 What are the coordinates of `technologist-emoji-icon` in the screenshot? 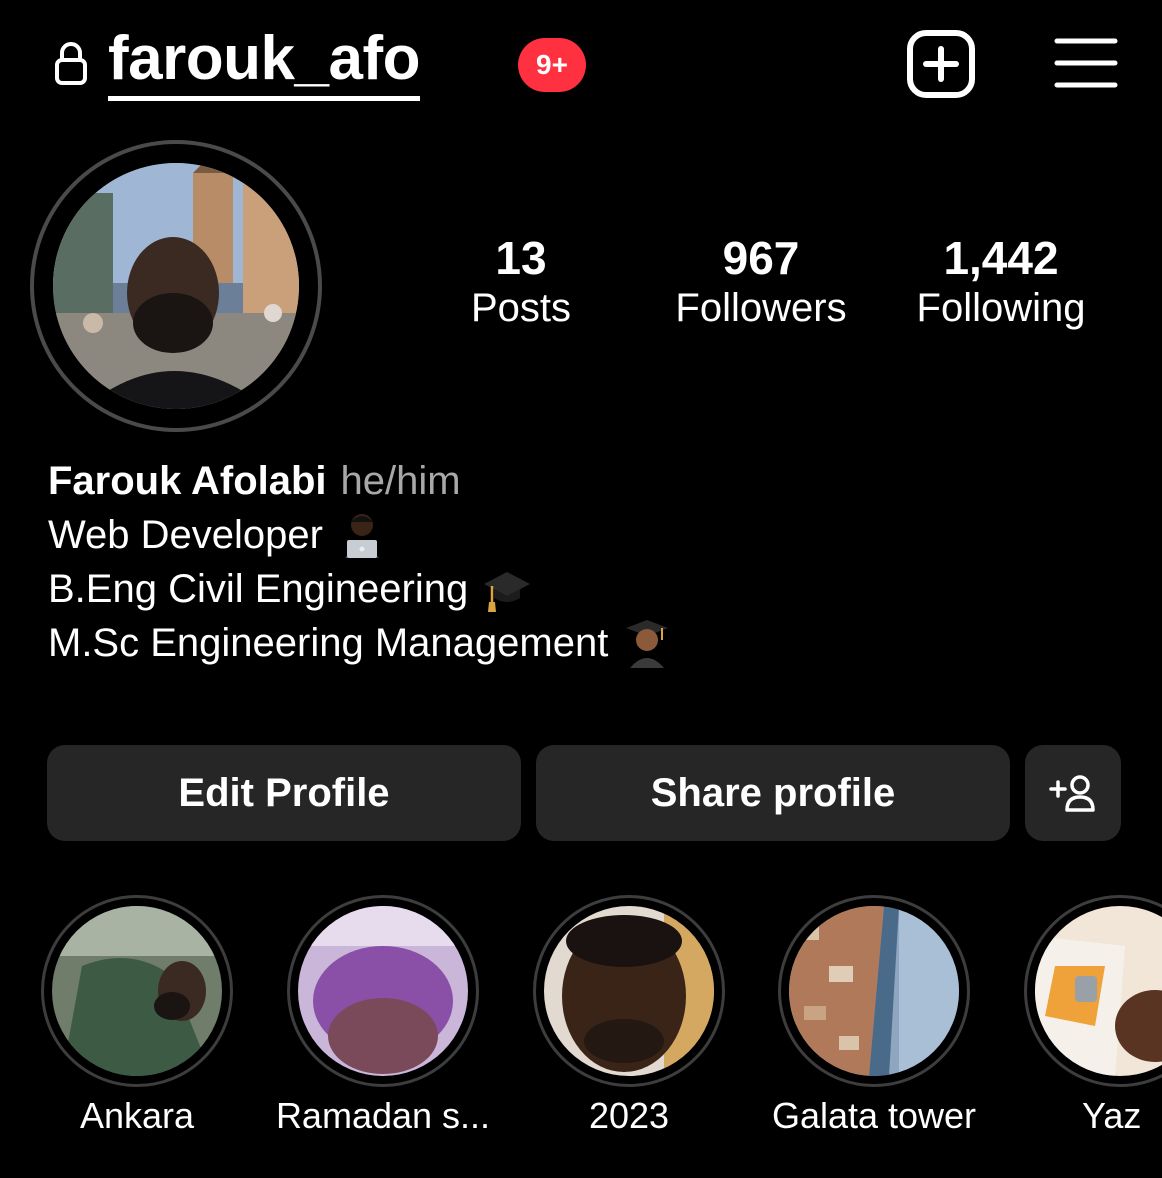 It's located at (361, 536).